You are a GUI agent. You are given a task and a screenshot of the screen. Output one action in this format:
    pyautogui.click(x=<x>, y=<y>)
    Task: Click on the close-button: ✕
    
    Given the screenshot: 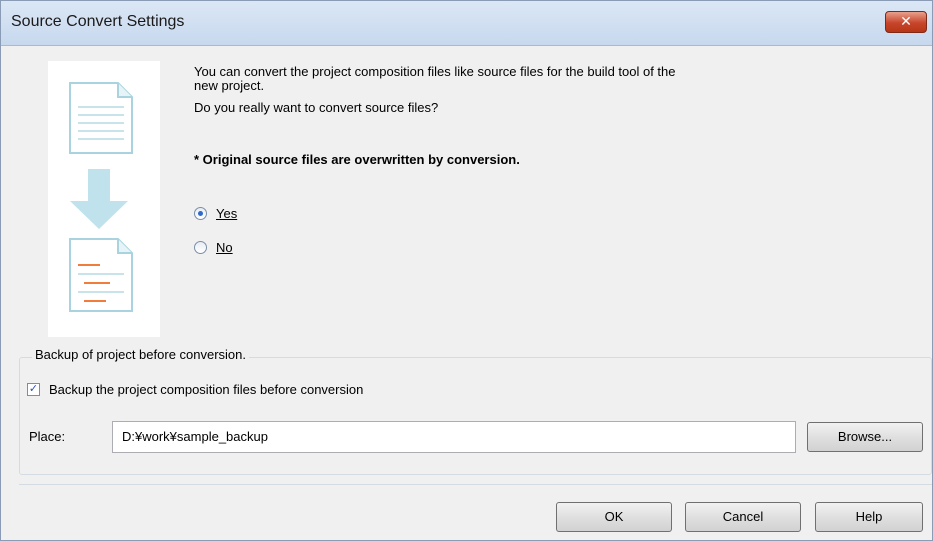 What is the action you would take?
    pyautogui.click(x=906, y=22)
    